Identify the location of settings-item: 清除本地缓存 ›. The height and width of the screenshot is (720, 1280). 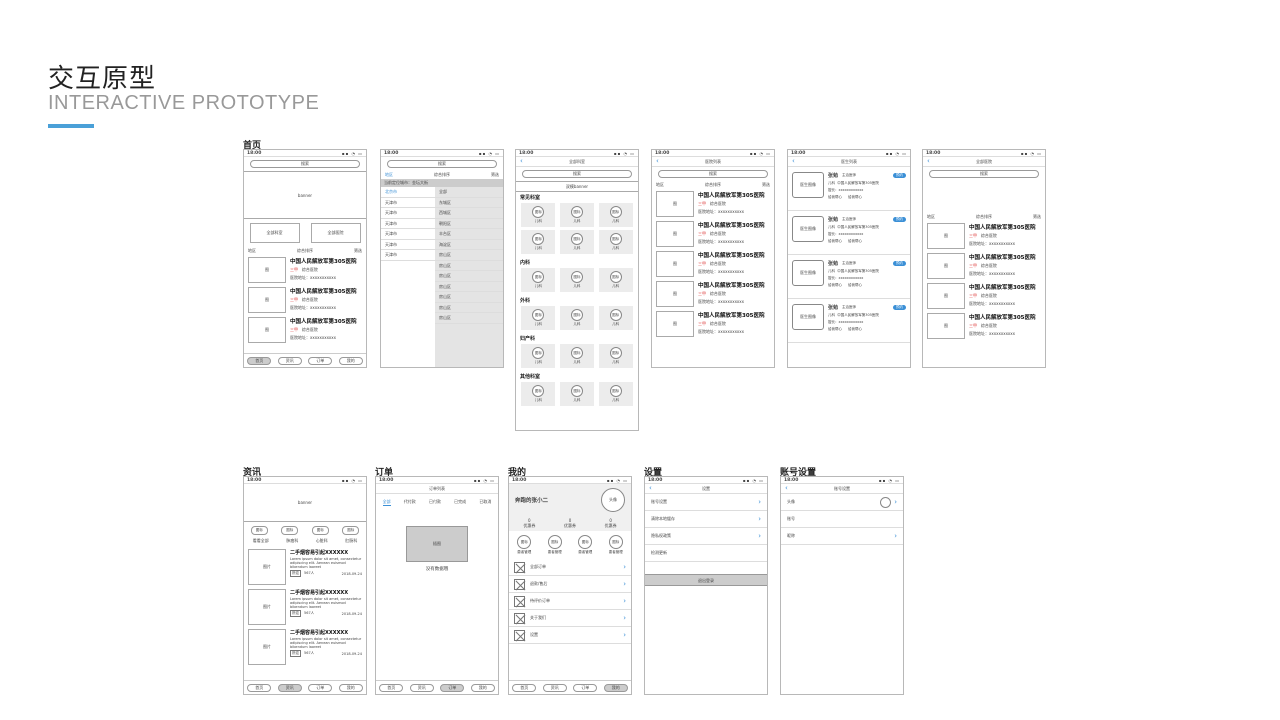
(706, 519).